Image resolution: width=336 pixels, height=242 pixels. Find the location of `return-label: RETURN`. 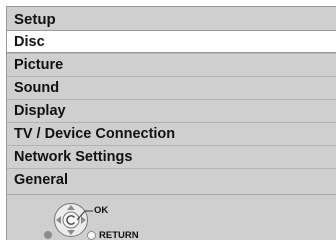

return-label: RETURN is located at coordinates (119, 235).